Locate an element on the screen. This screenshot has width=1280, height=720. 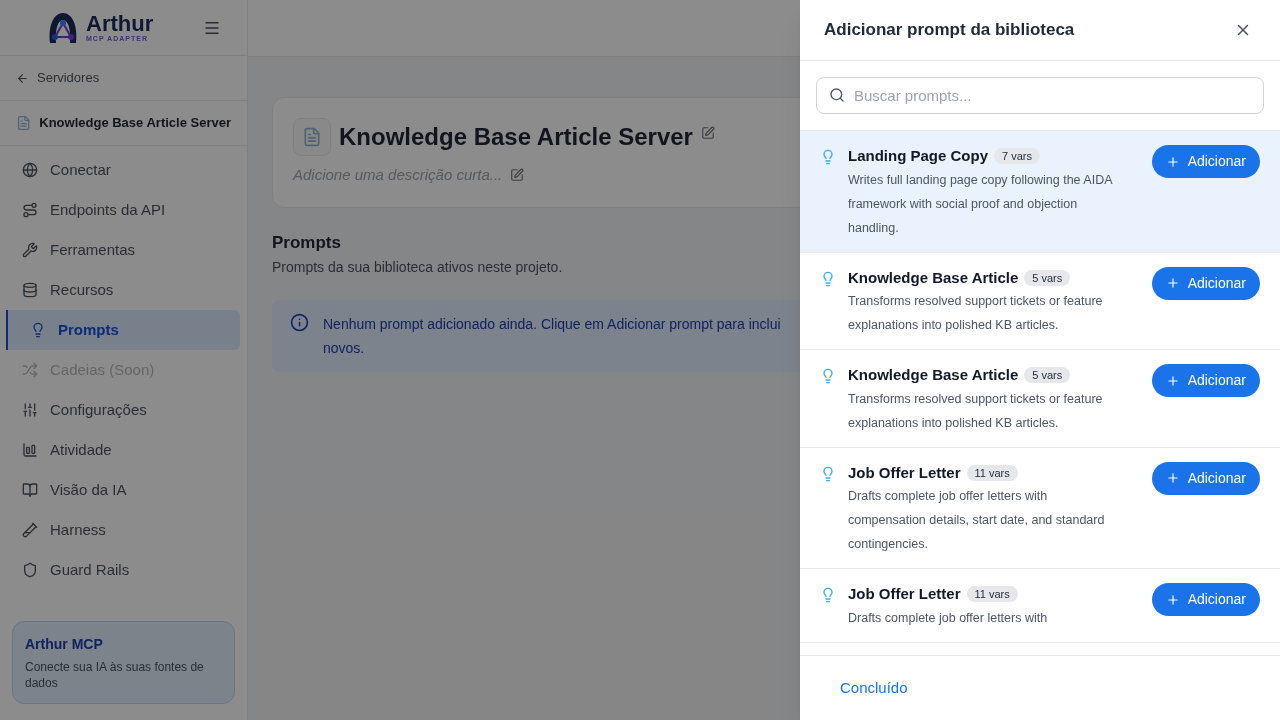
info-text: novos. is located at coordinates (344, 348).